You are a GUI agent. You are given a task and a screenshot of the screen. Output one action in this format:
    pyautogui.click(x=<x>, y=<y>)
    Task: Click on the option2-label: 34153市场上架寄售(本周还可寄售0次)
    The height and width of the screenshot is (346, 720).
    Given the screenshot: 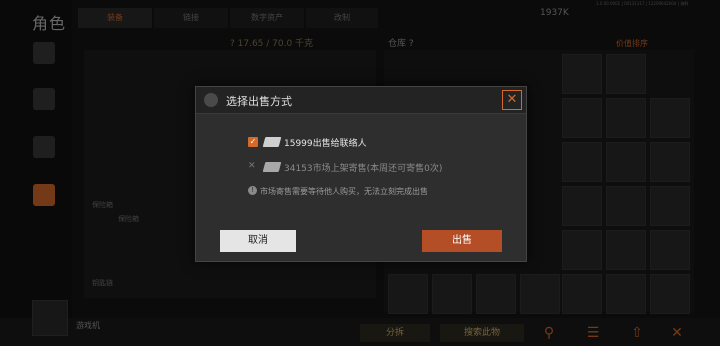 What is the action you would take?
    pyautogui.click(x=363, y=169)
    